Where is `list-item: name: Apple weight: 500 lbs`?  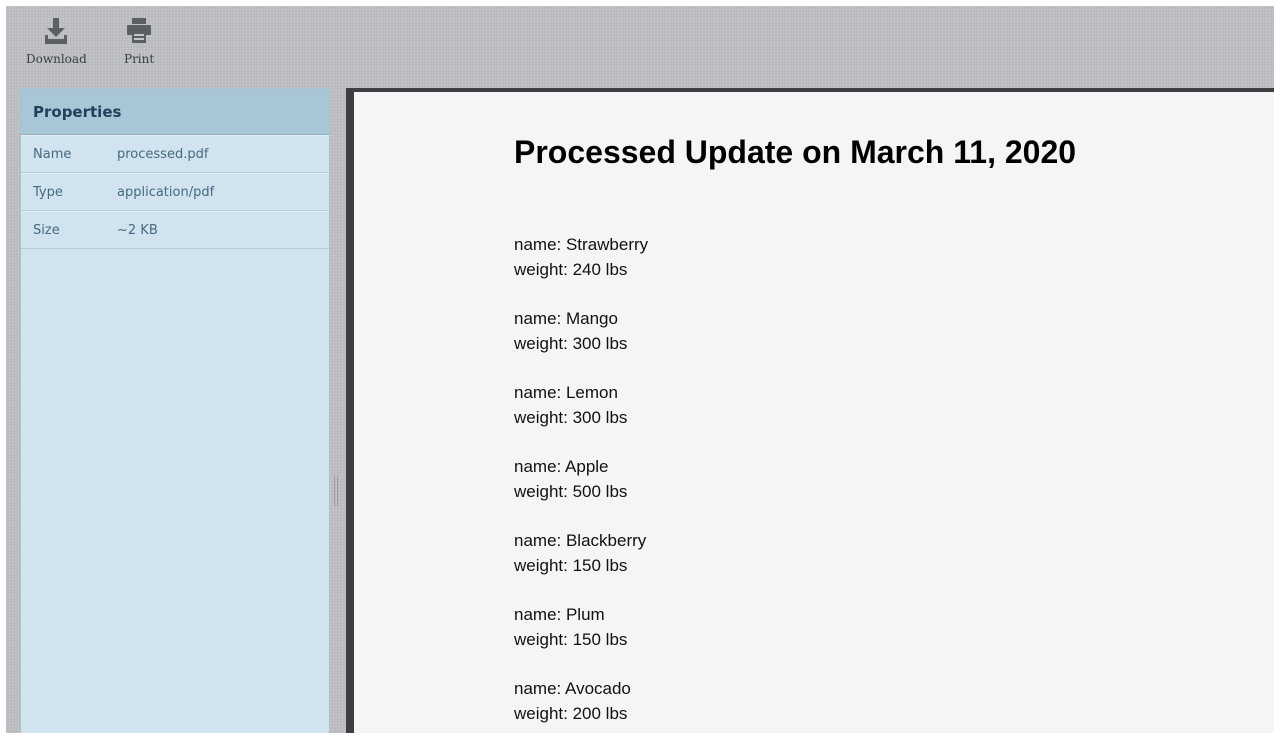 list-item: name: Apple weight: 500 lbs is located at coordinates (581, 491).